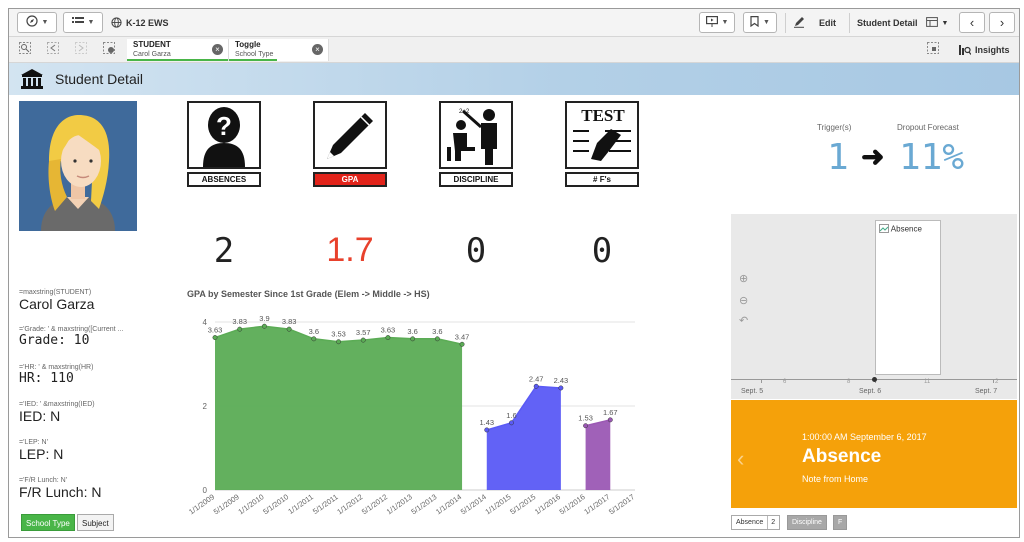 This screenshot has width=1024, height=542. Describe the element at coordinates (760, 22) in the screenshot. I see `bookmark-button: ▼` at that location.